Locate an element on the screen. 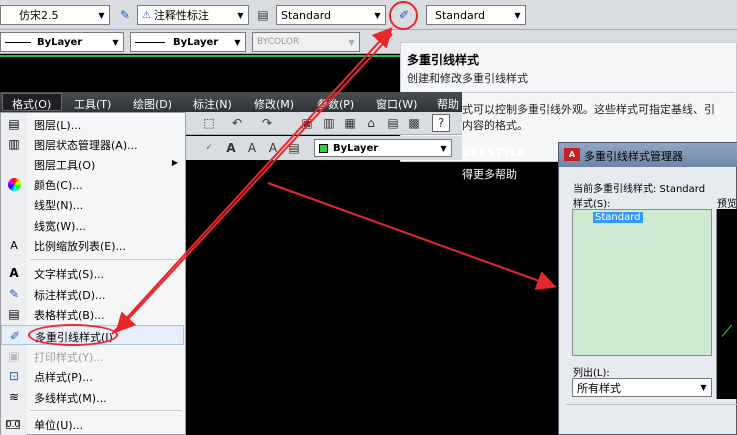  dim-style-value: Standard is located at coordinates (306, 15).